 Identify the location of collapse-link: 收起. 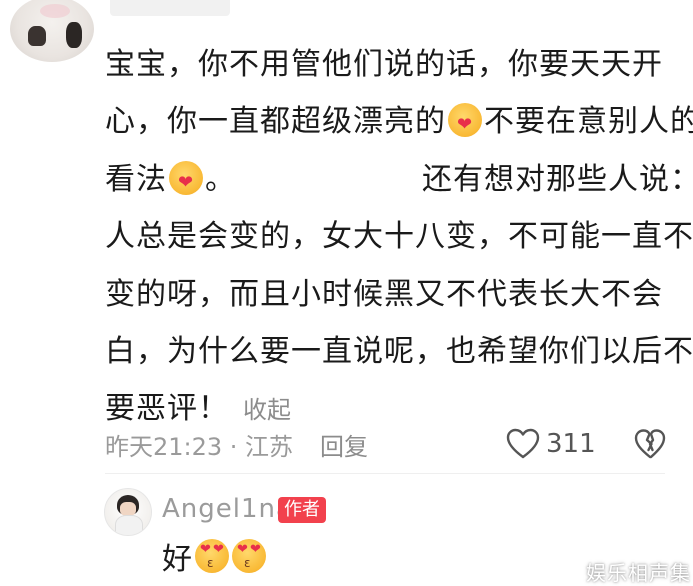
(267, 410).